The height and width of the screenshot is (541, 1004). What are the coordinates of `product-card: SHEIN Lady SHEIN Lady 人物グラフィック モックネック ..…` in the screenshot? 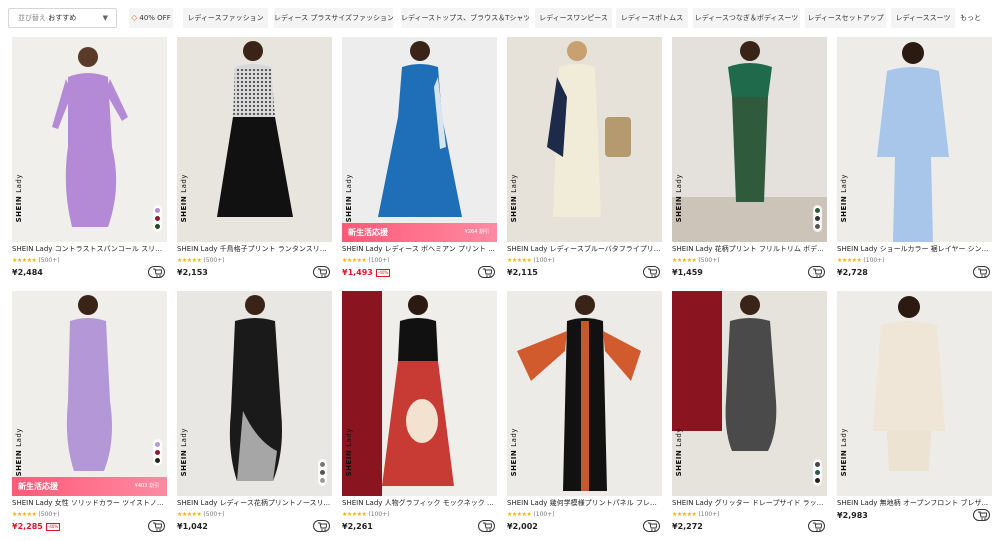 It's located at (419, 416).